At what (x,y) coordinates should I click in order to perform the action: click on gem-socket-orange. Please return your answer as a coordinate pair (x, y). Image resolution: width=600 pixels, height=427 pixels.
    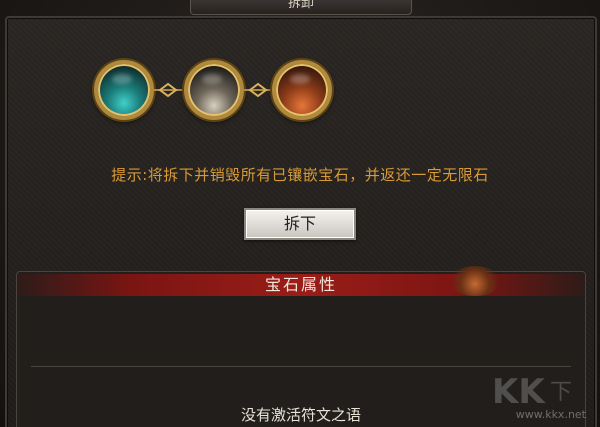
    Looking at the image, I should click on (302, 90).